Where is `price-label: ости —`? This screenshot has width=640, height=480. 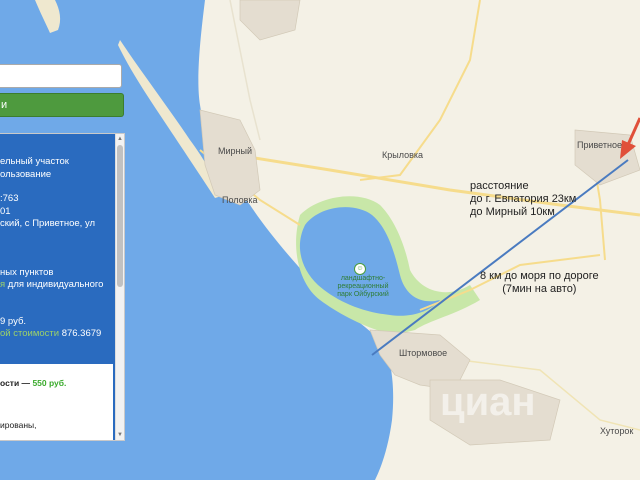 price-label: ости — is located at coordinates (15, 383).